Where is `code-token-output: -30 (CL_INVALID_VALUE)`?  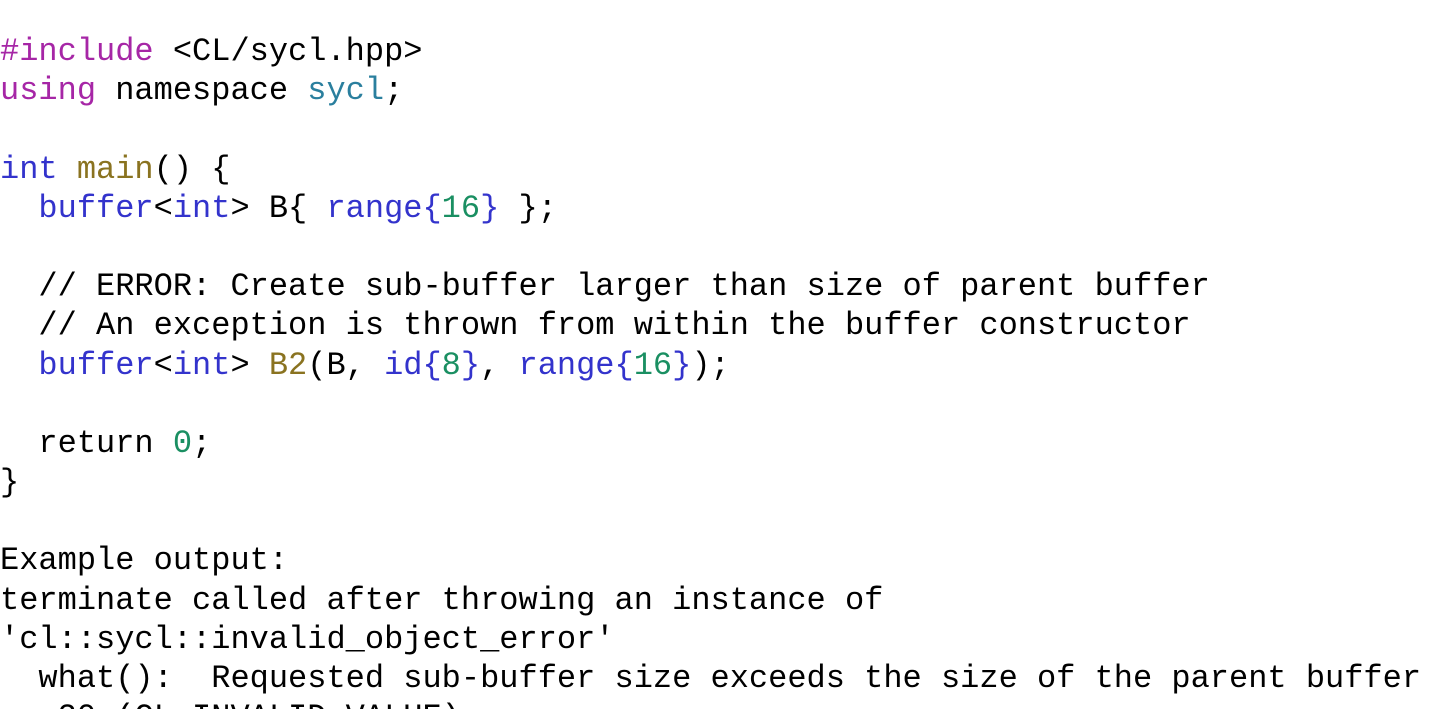 code-token-output: -30 (CL_INVALID_VALUE) is located at coordinates (230, 704).